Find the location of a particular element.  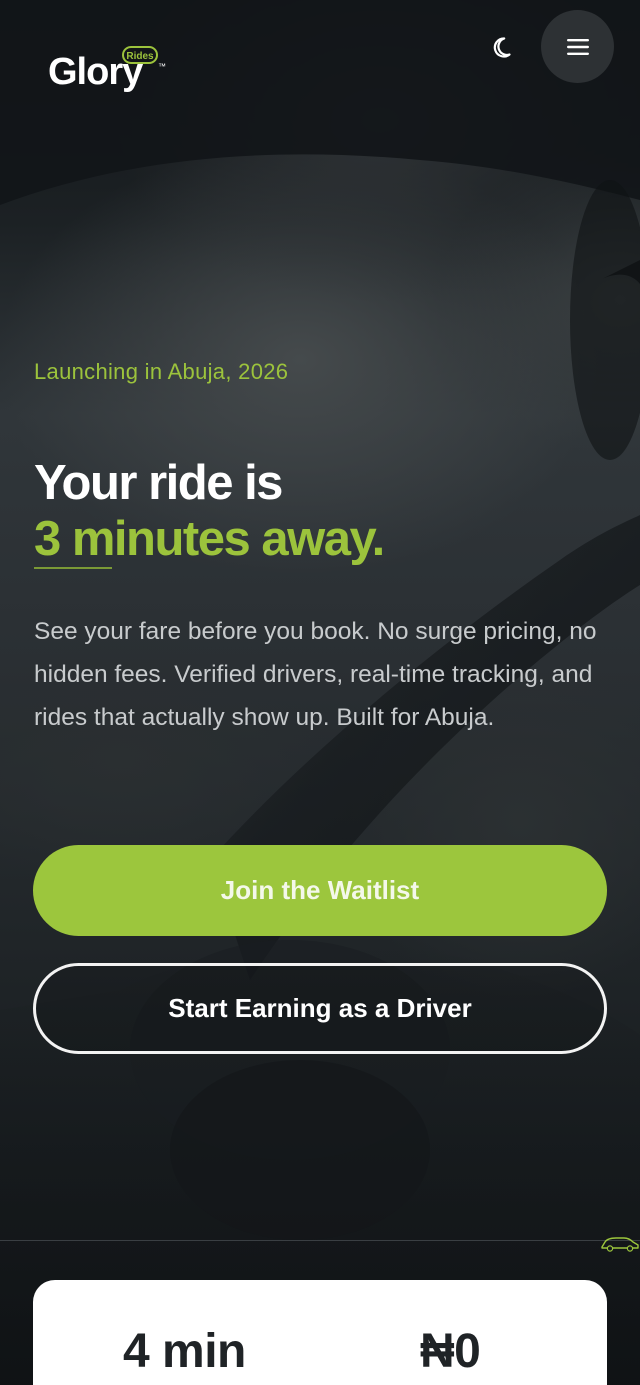

hamburger-menu-icon is located at coordinates (577, 46).